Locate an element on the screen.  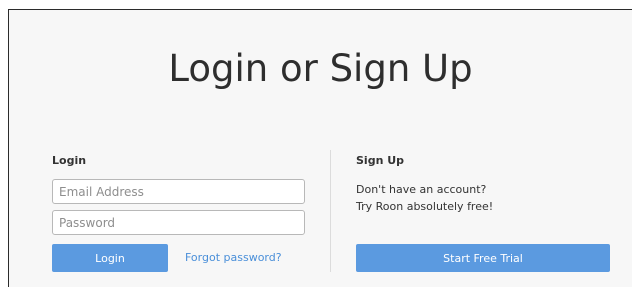
signup-prompt: Don't have an account? is located at coordinates (421, 189).